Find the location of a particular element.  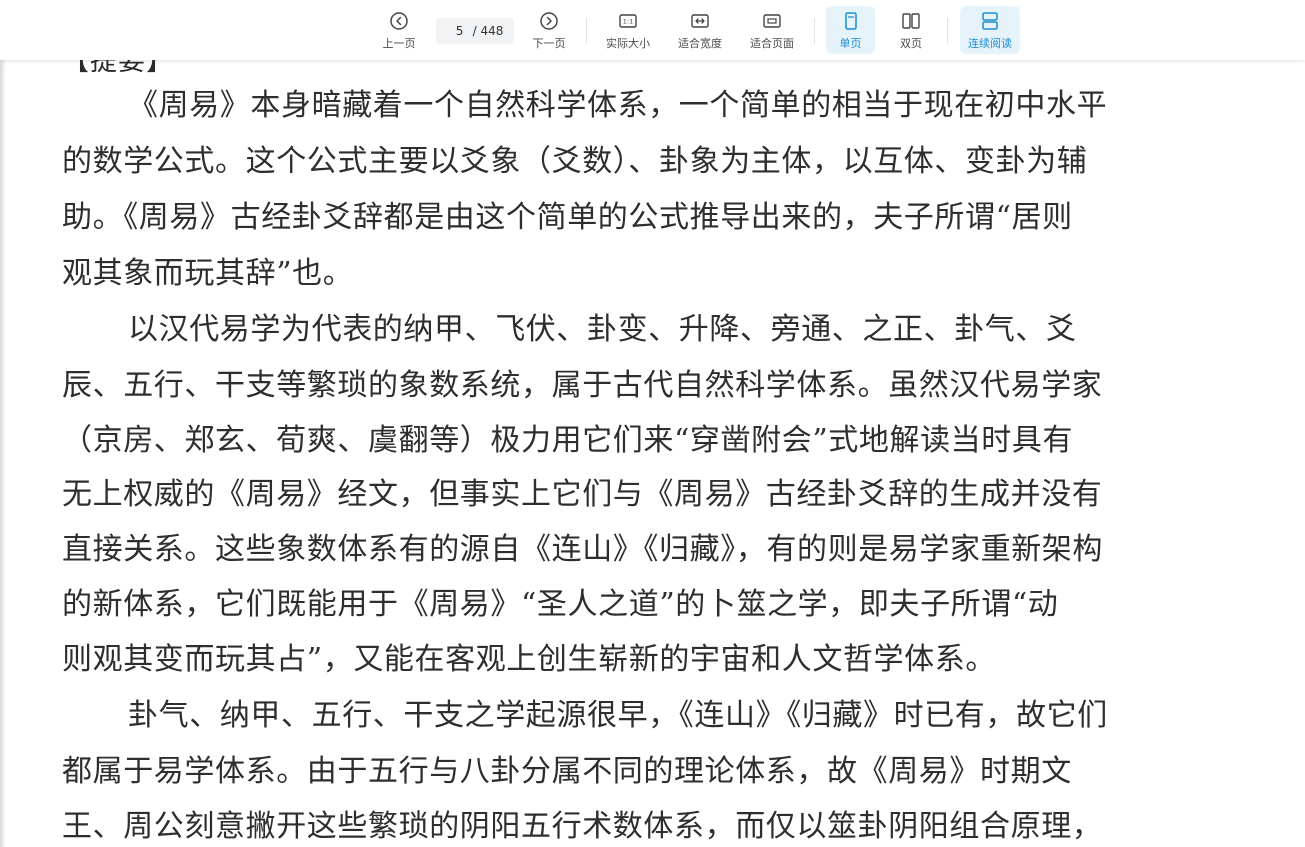

page-indicator: / 448 is located at coordinates (475, 31).